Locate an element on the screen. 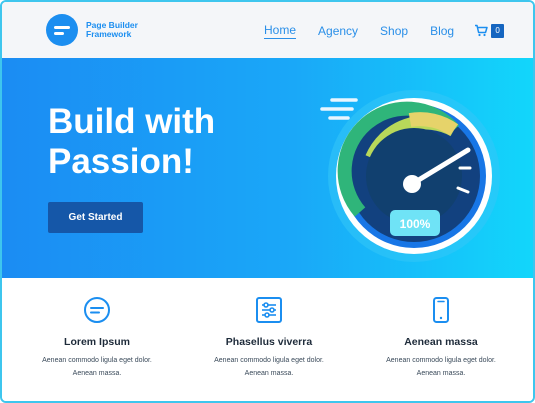 This screenshot has height=403, width=535. feature-title: Phasellus viverra is located at coordinates (269, 342).